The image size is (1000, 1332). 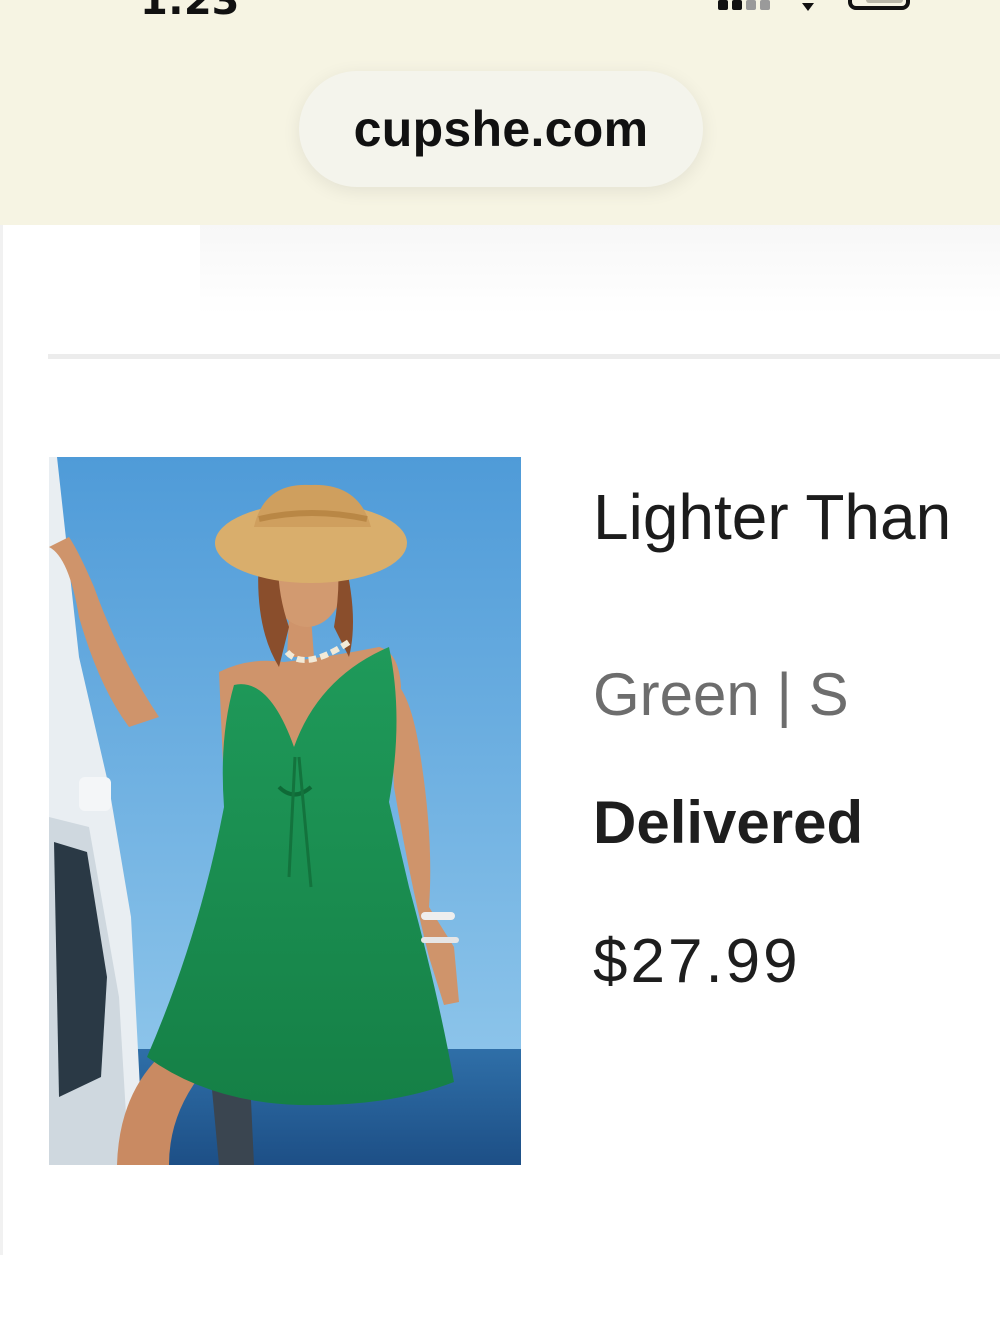 I want to click on header-shadow, so click(x=600, y=270).